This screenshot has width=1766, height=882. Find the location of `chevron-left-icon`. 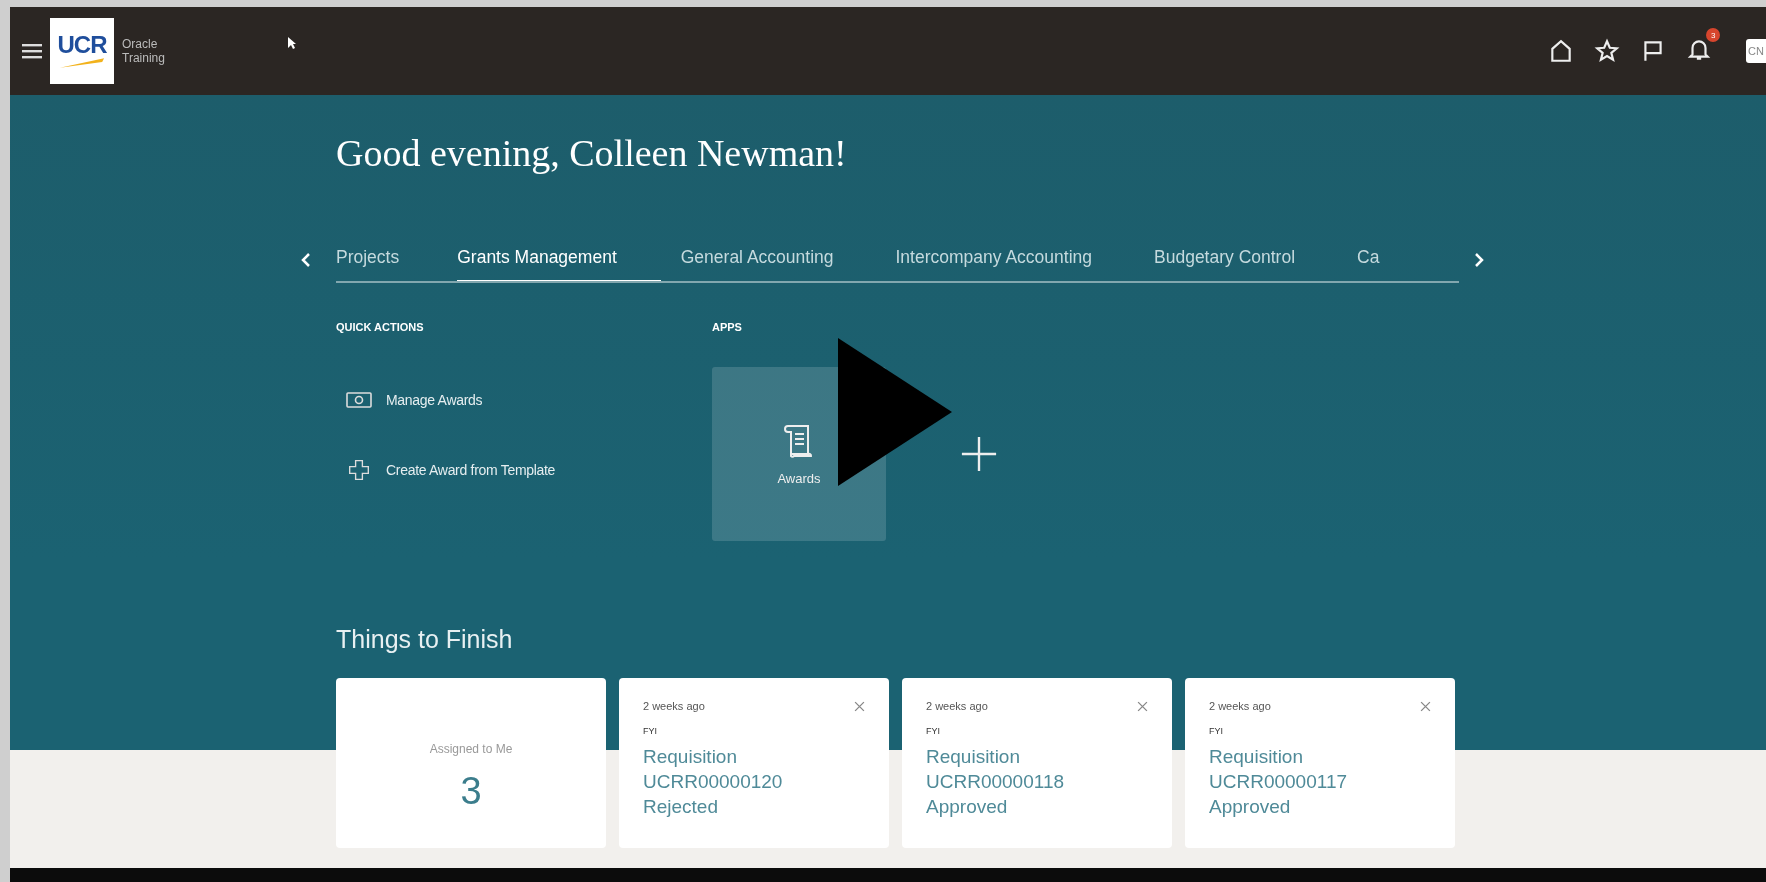

chevron-left-icon is located at coordinates (306, 260).